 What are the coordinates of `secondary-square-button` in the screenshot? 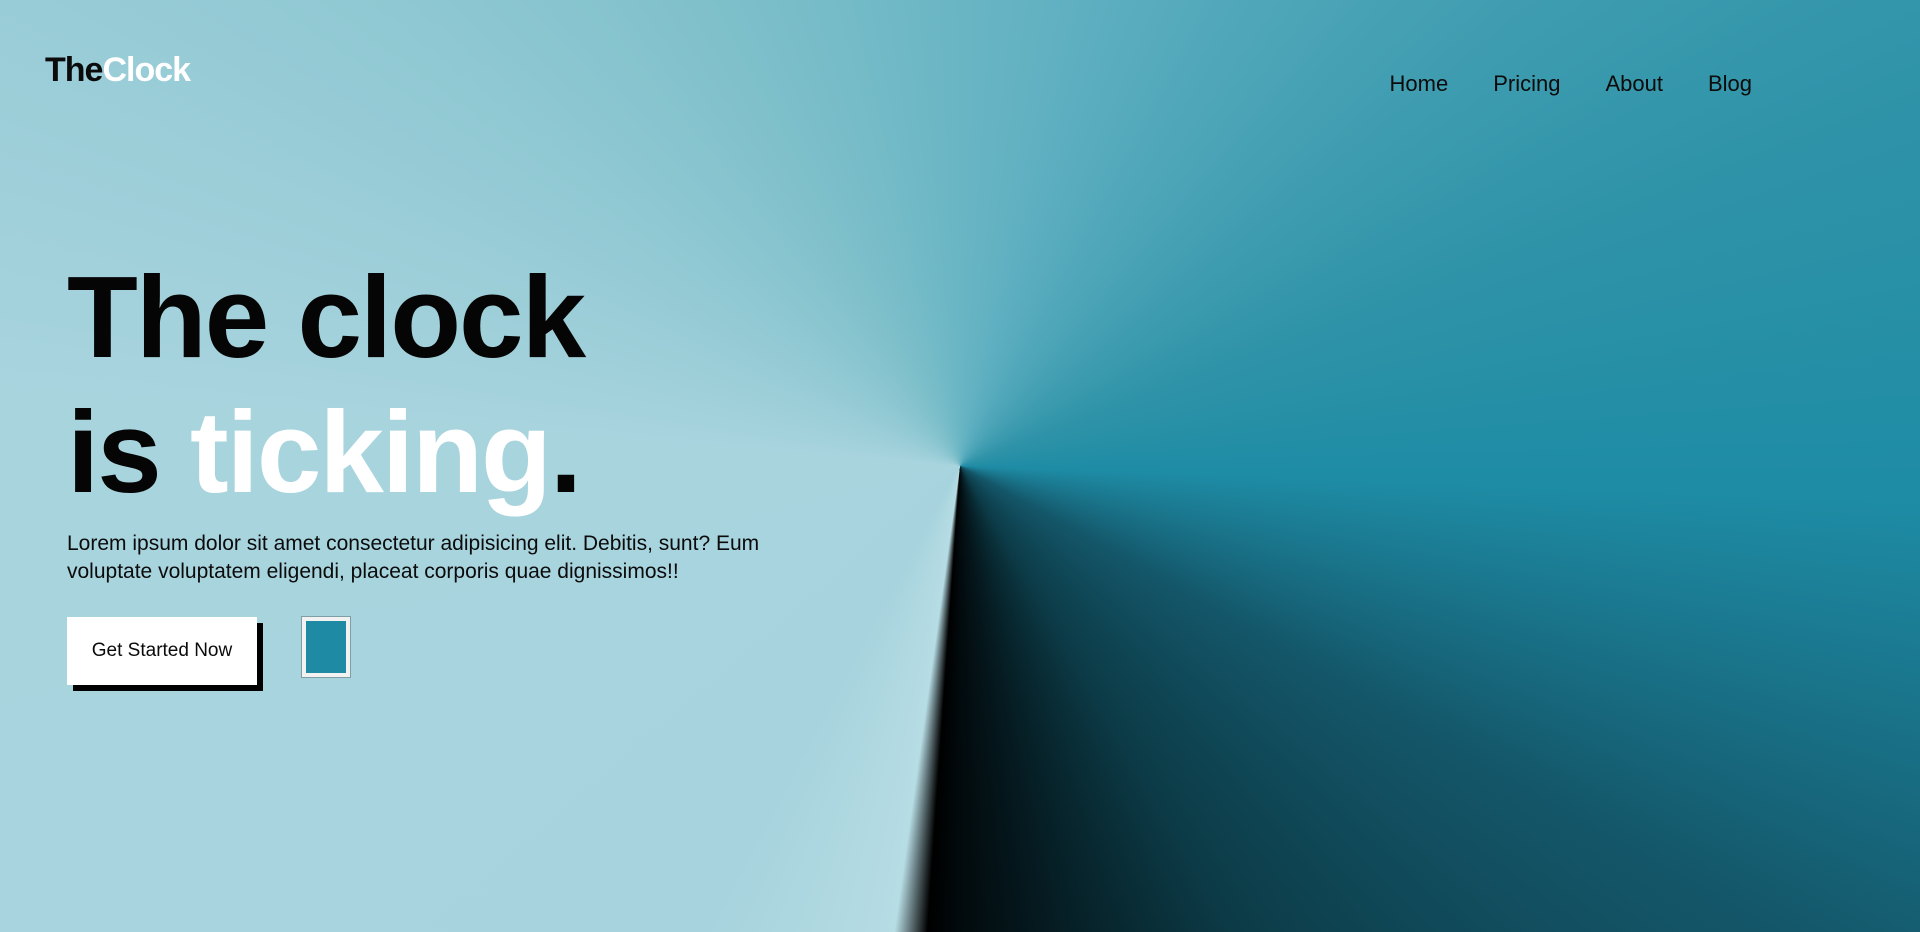 It's located at (326, 647).